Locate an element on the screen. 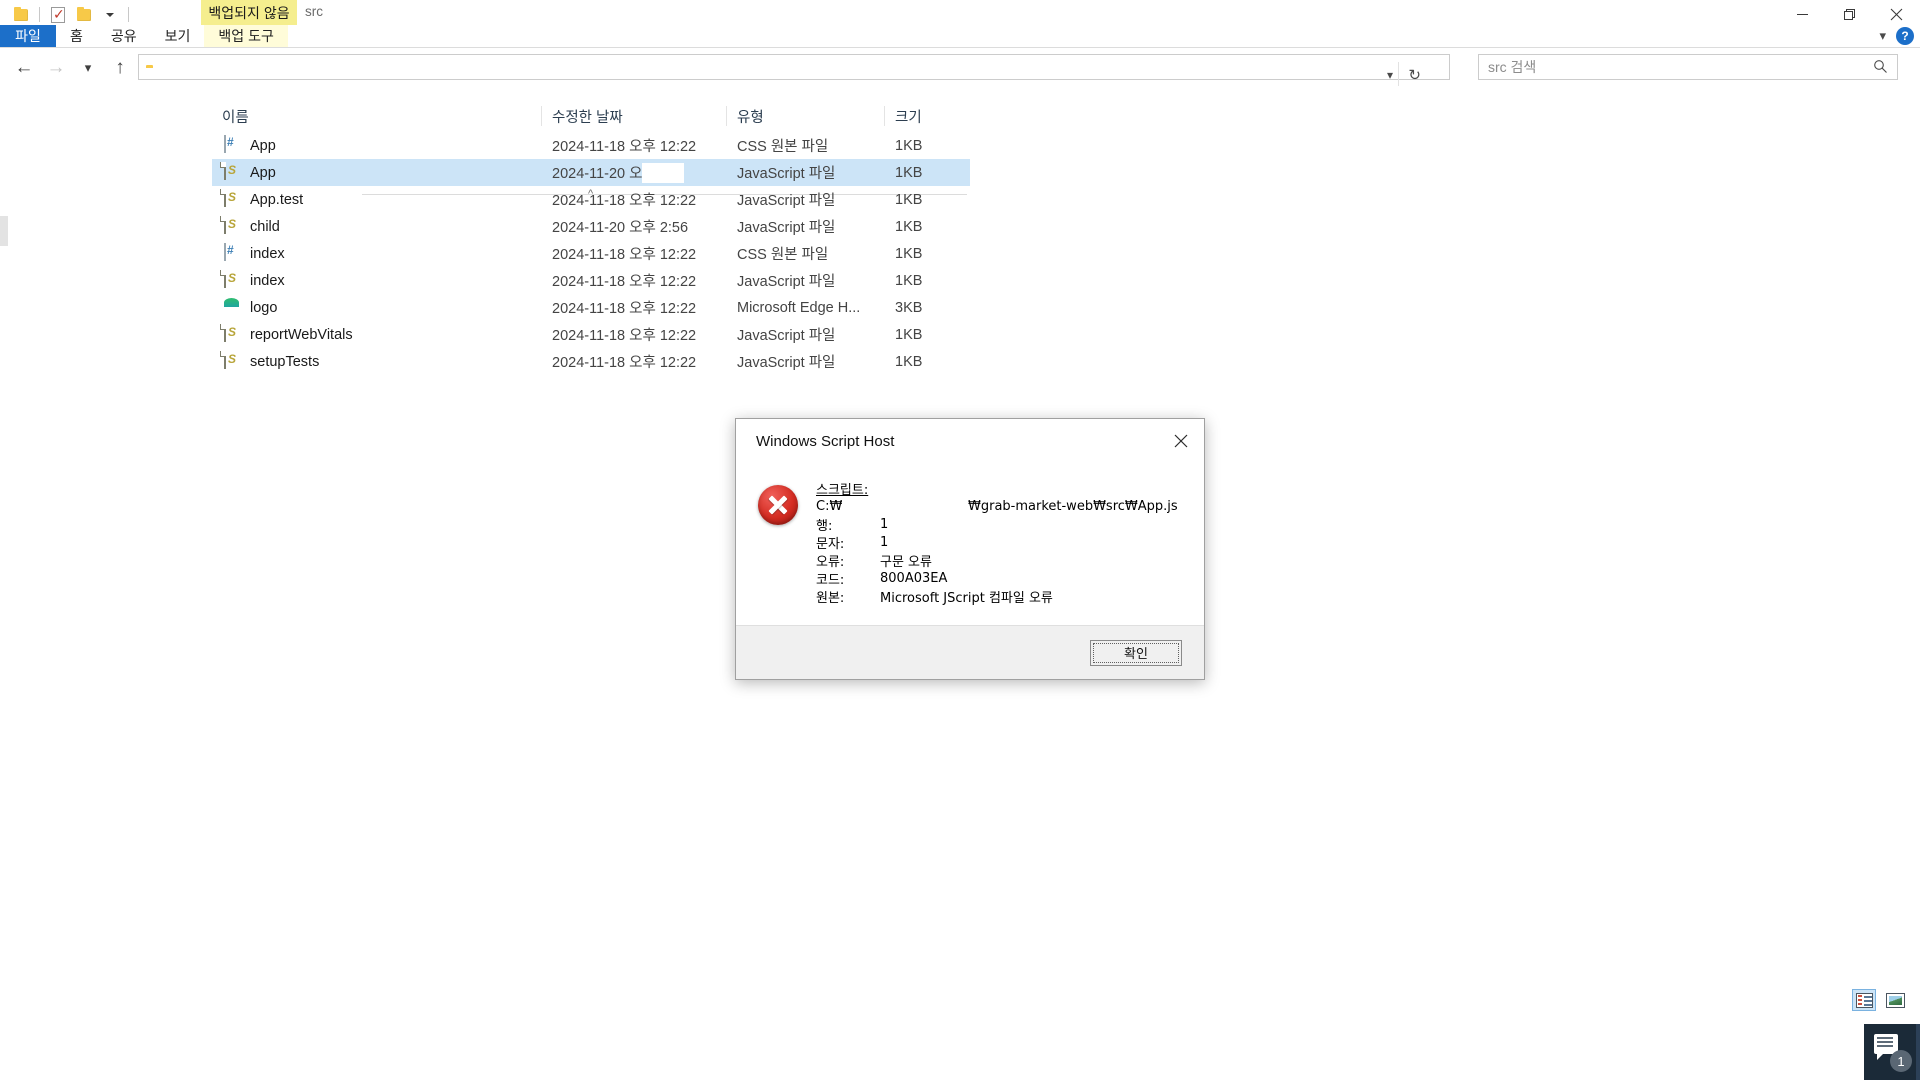 Image resolution: width=1920 pixels, height=1080 pixels. css-file-icon is located at coordinates (232, 145).